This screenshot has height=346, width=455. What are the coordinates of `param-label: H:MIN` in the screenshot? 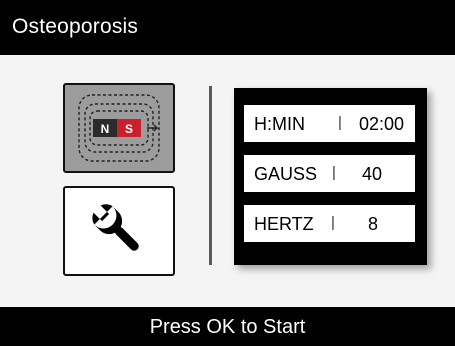 It's located at (279, 124).